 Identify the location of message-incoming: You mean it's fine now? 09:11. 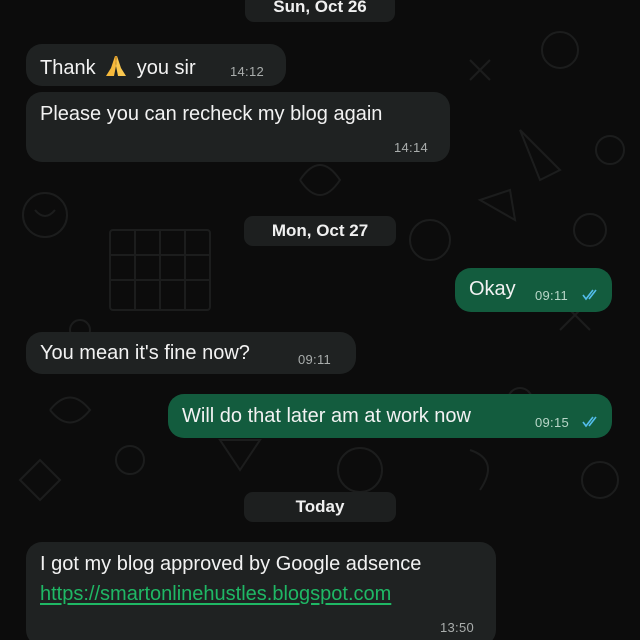
(191, 353).